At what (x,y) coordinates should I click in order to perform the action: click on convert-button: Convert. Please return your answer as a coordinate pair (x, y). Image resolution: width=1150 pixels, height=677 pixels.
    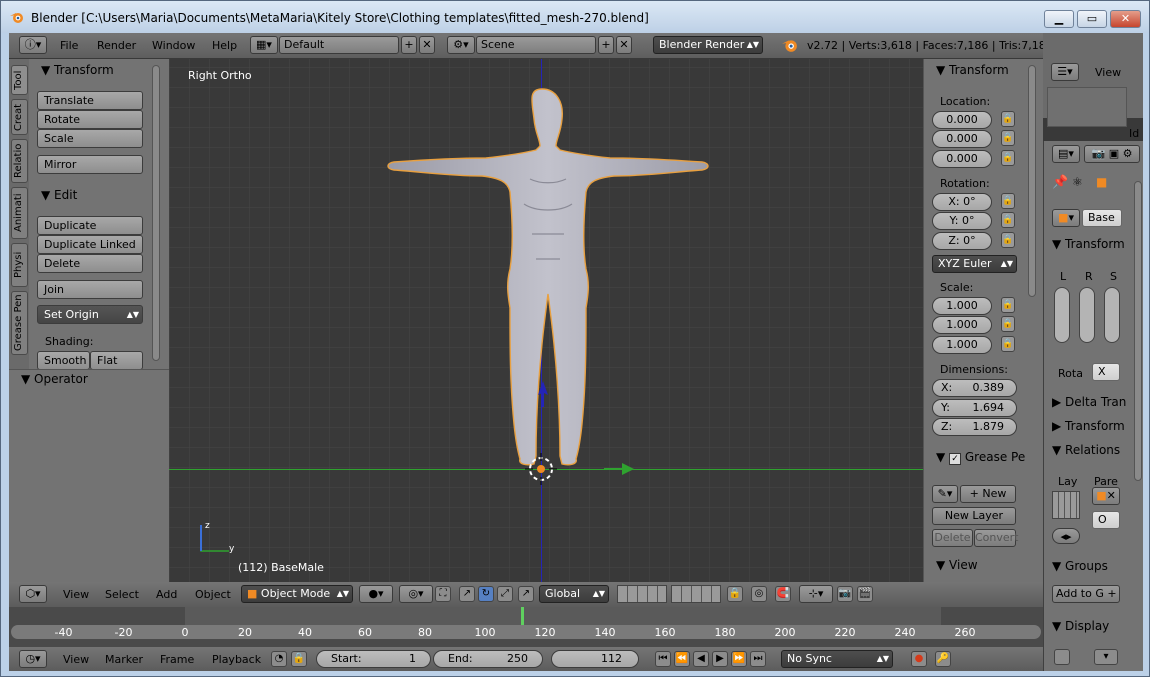
    Looking at the image, I should click on (996, 538).